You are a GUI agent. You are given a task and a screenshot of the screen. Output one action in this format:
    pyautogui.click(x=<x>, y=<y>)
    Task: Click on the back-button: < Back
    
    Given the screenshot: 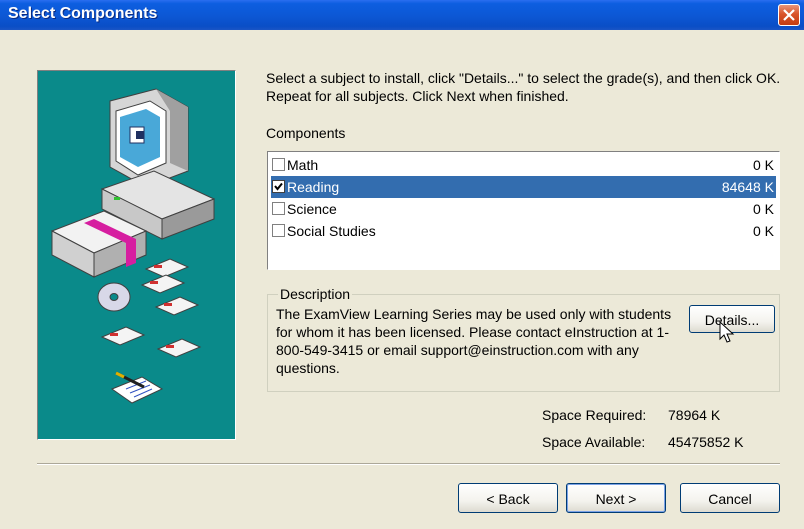 What is the action you would take?
    pyautogui.click(x=508, y=498)
    